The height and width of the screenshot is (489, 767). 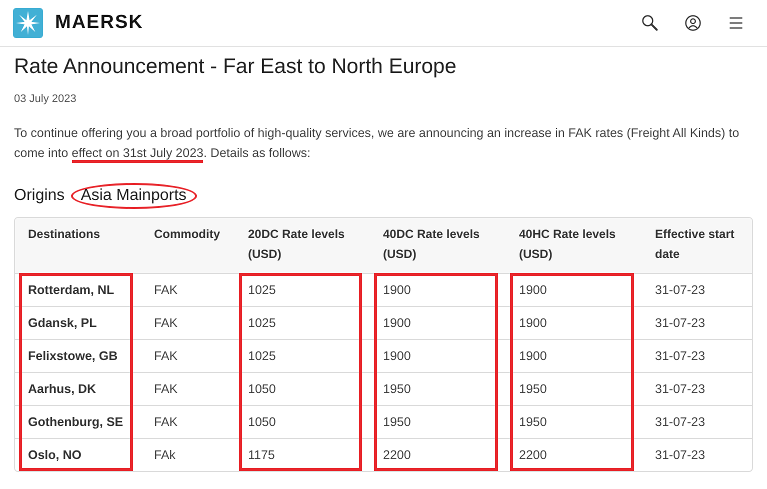 What do you see at coordinates (76, 422) in the screenshot?
I see `table-cell: Gothenburg, SE` at bounding box center [76, 422].